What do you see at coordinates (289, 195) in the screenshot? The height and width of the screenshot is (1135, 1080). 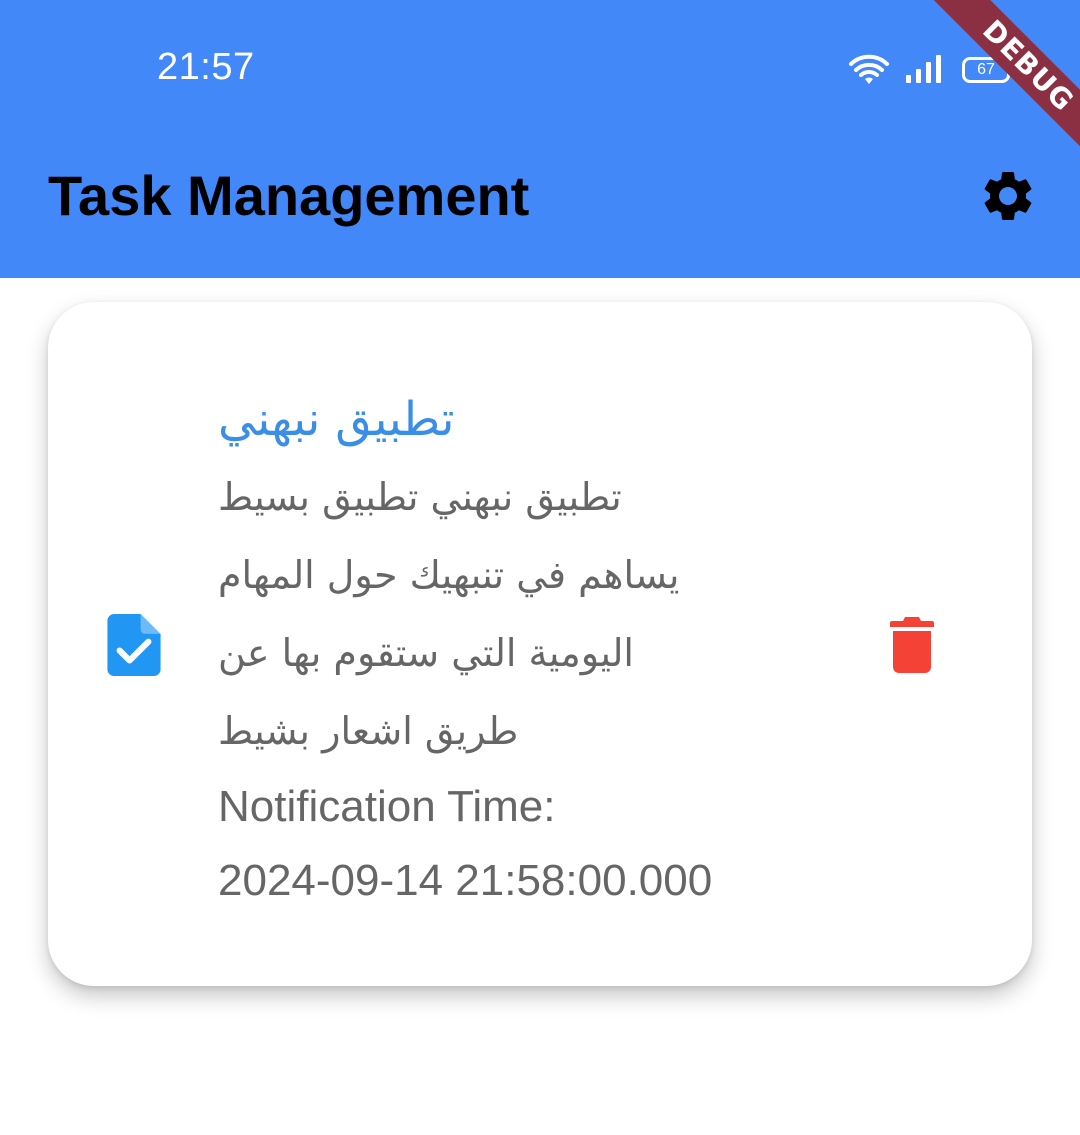 I see `page-title: Task Management` at bounding box center [289, 195].